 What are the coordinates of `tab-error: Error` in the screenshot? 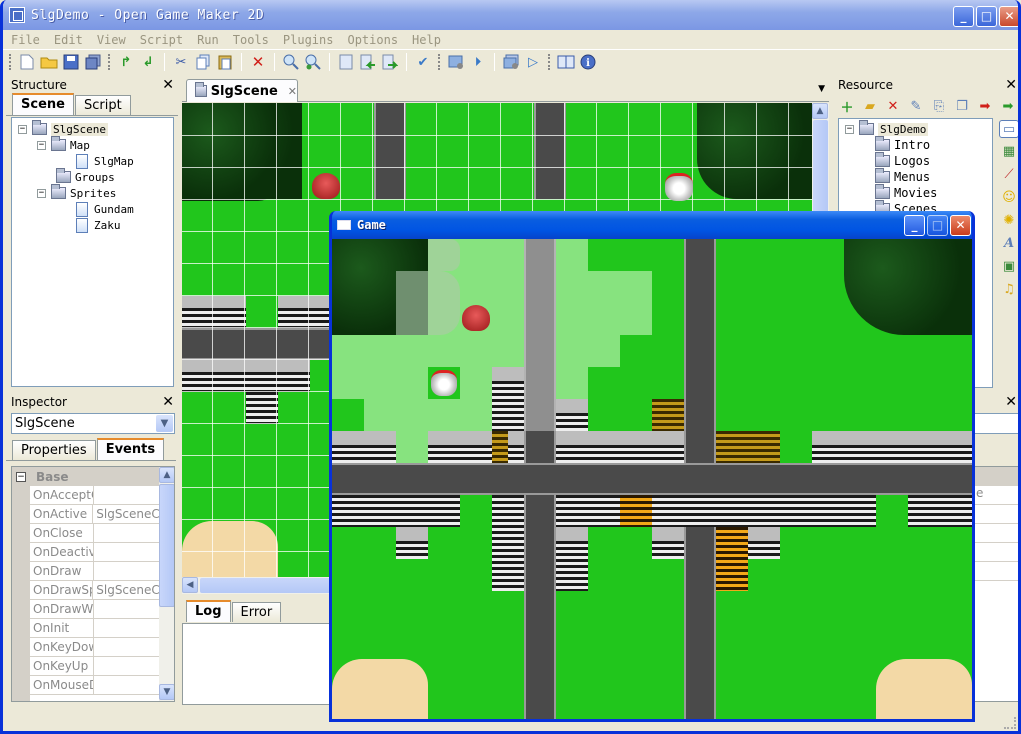 It's located at (256, 612).